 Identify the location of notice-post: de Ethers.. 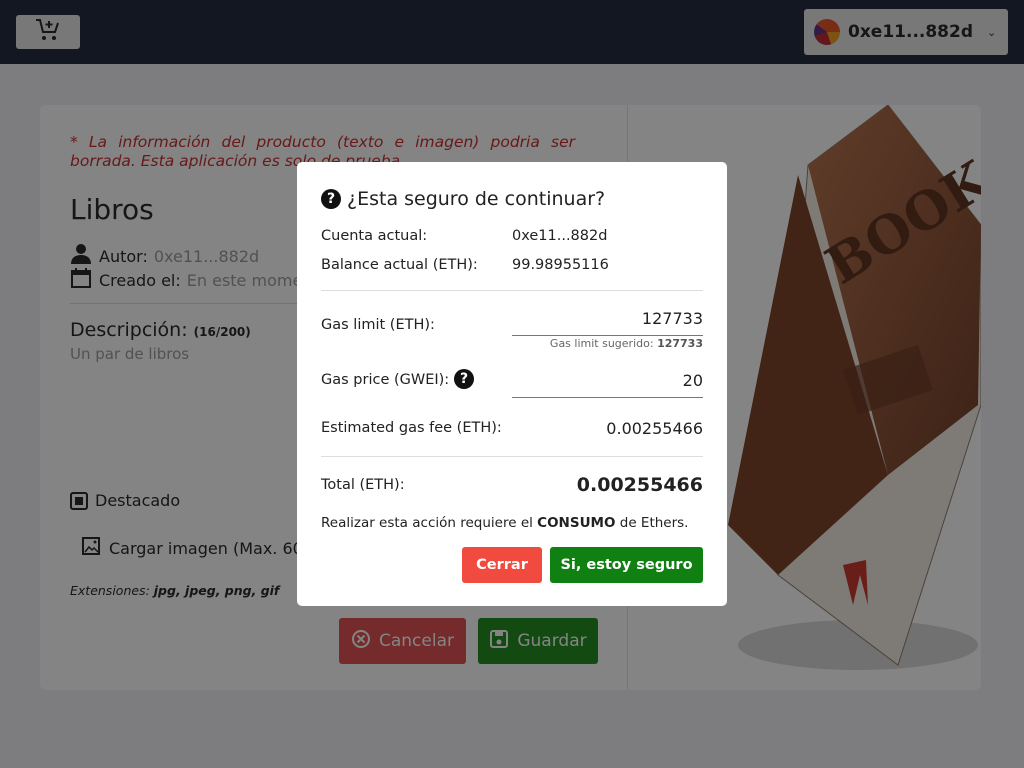
(654, 523).